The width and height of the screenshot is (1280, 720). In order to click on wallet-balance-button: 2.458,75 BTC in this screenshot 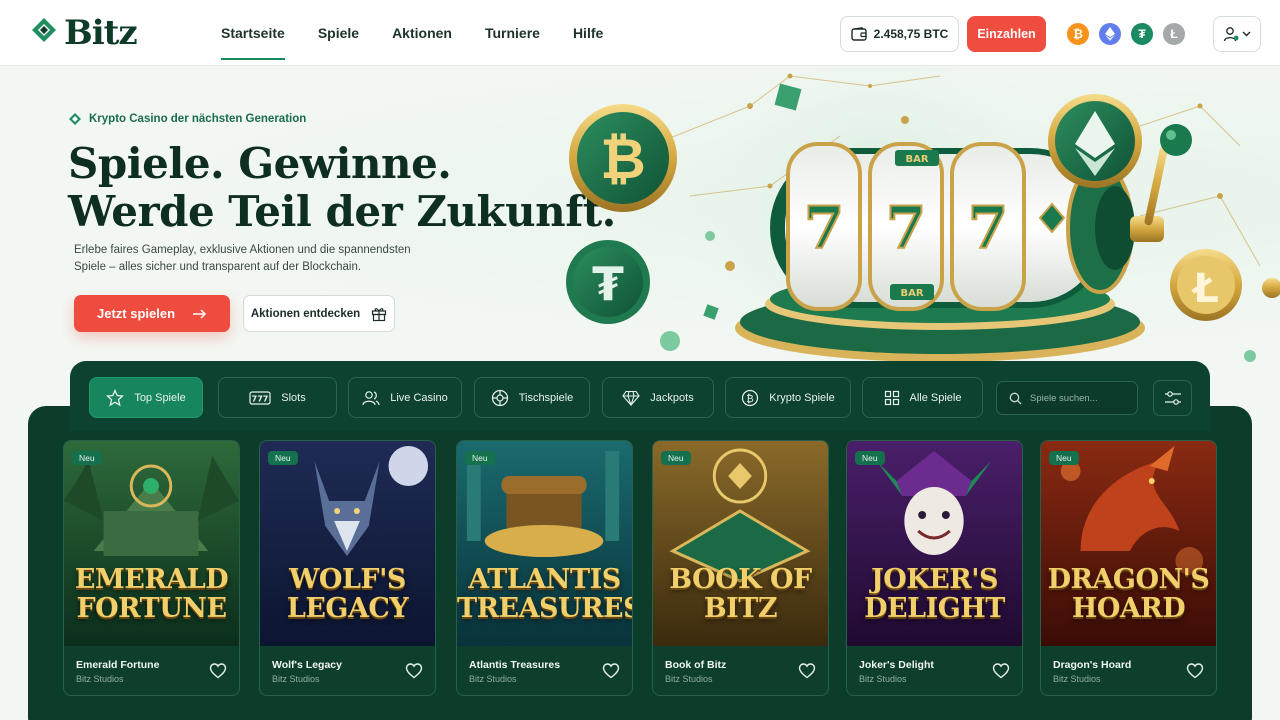, I will do `click(899, 34)`.